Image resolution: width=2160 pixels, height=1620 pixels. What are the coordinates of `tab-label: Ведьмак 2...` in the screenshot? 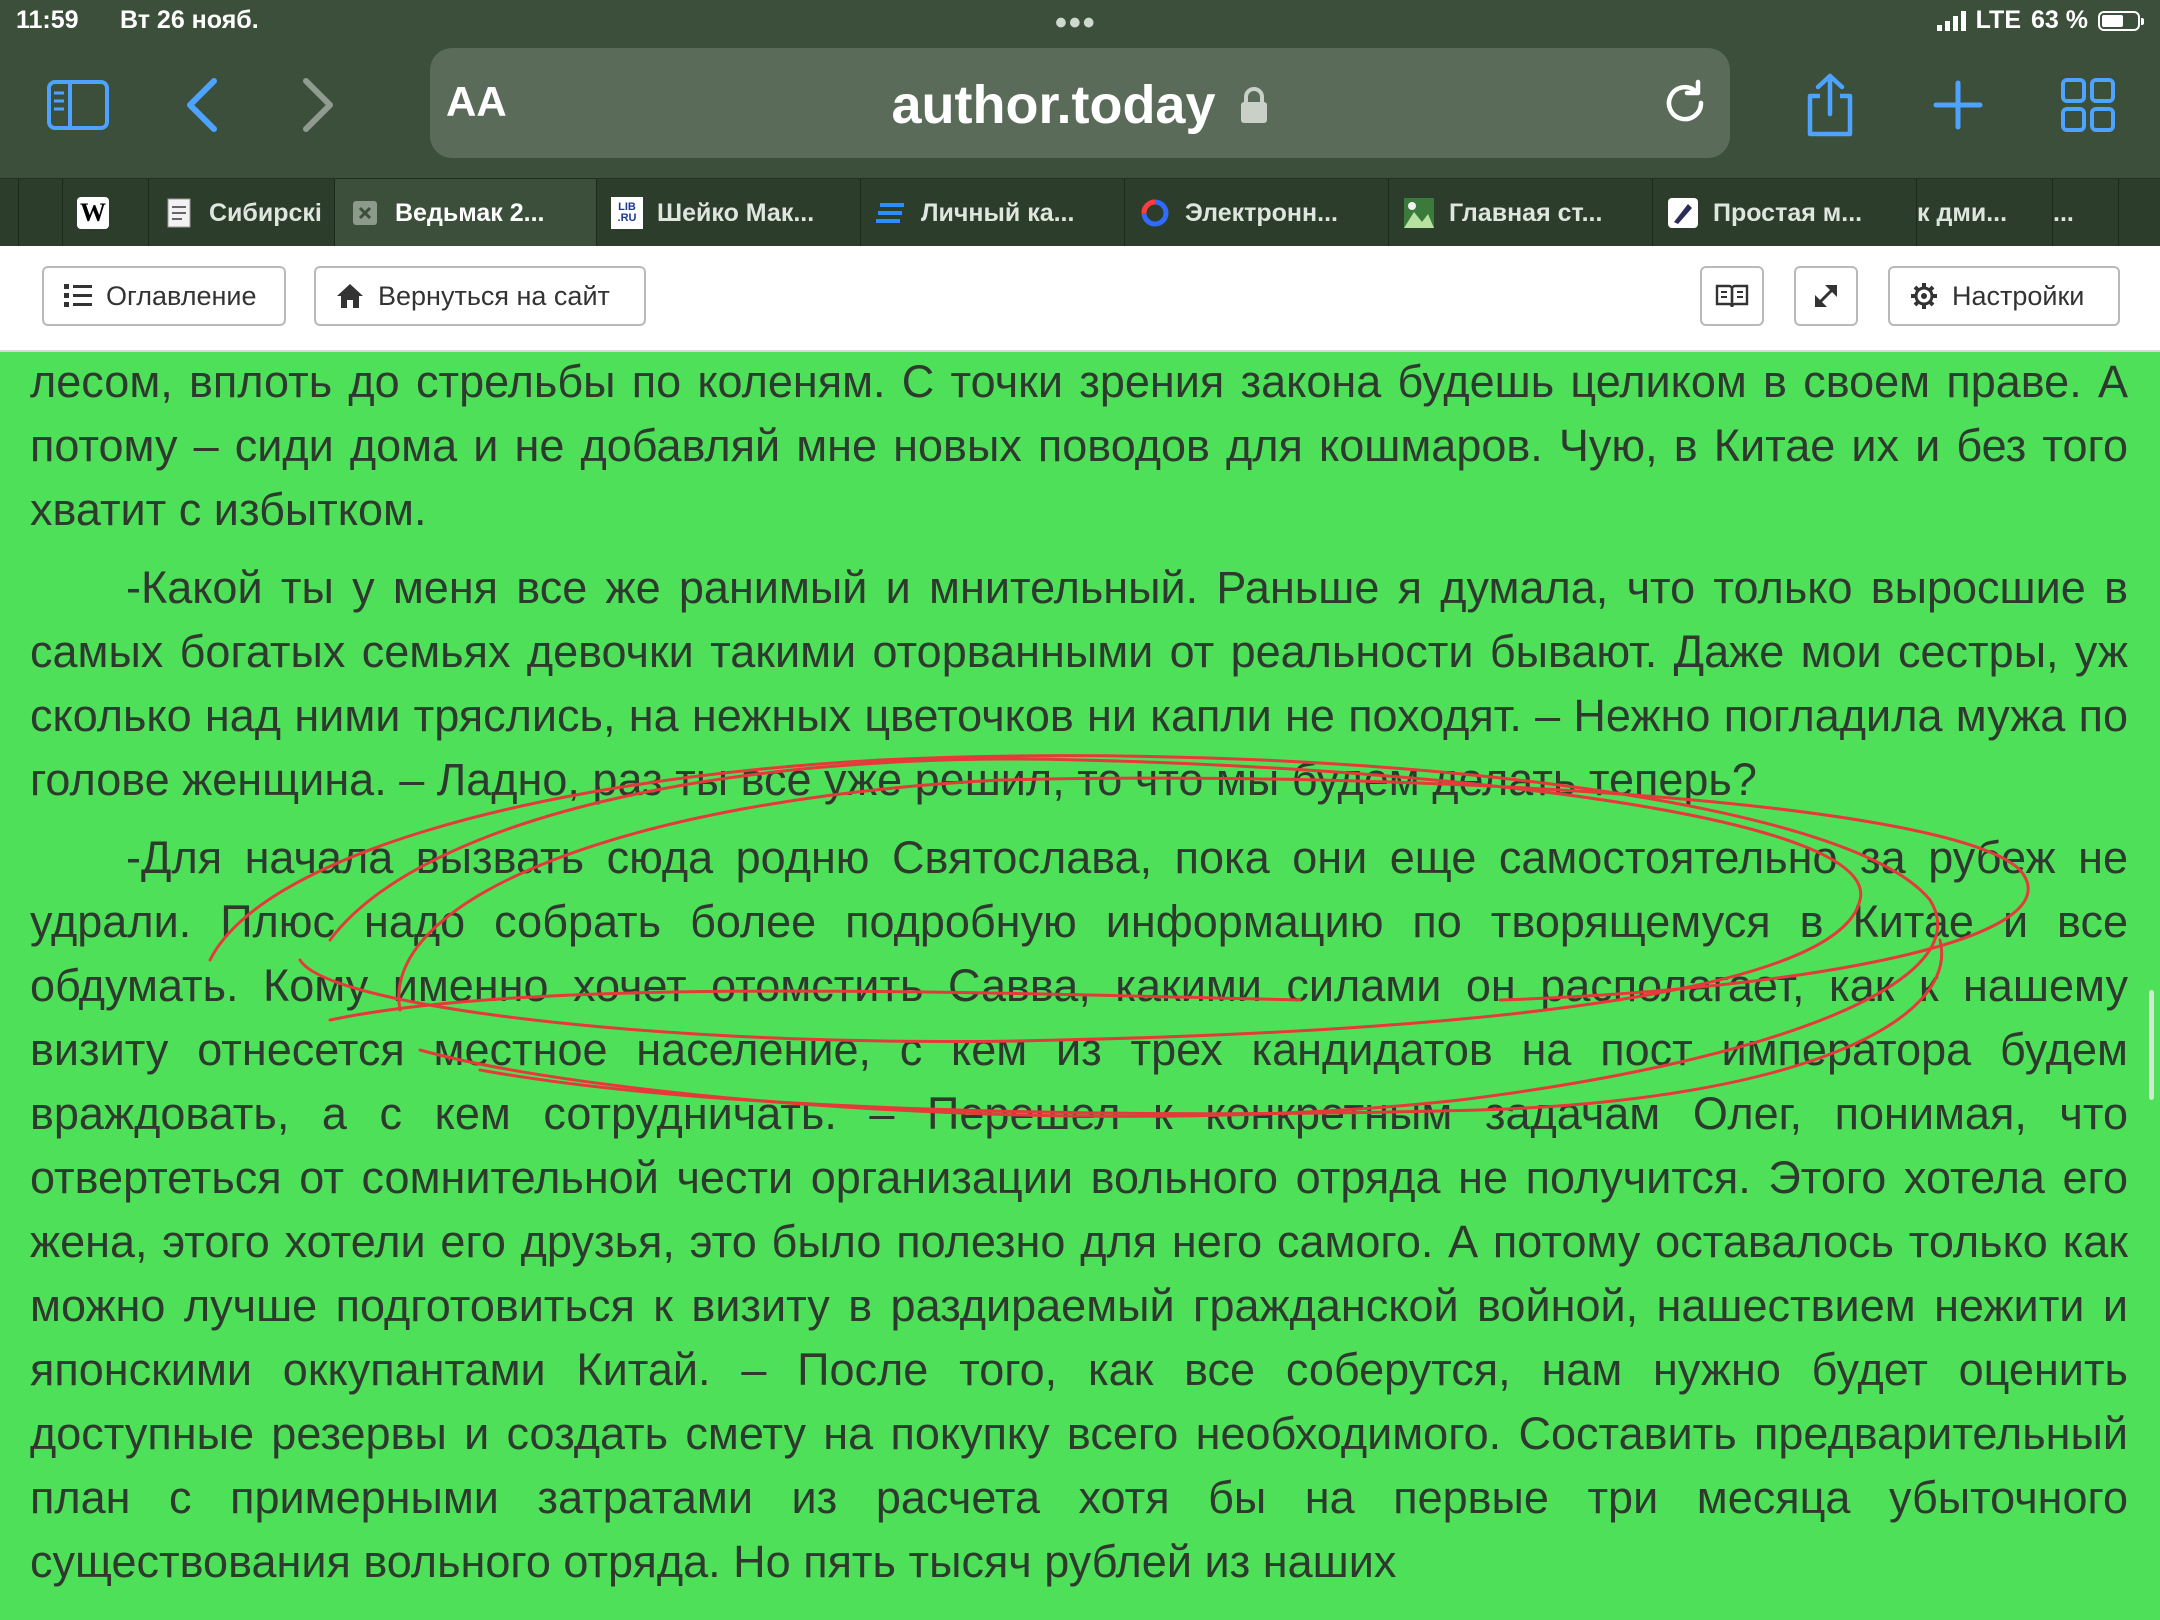 It's located at (470, 212).